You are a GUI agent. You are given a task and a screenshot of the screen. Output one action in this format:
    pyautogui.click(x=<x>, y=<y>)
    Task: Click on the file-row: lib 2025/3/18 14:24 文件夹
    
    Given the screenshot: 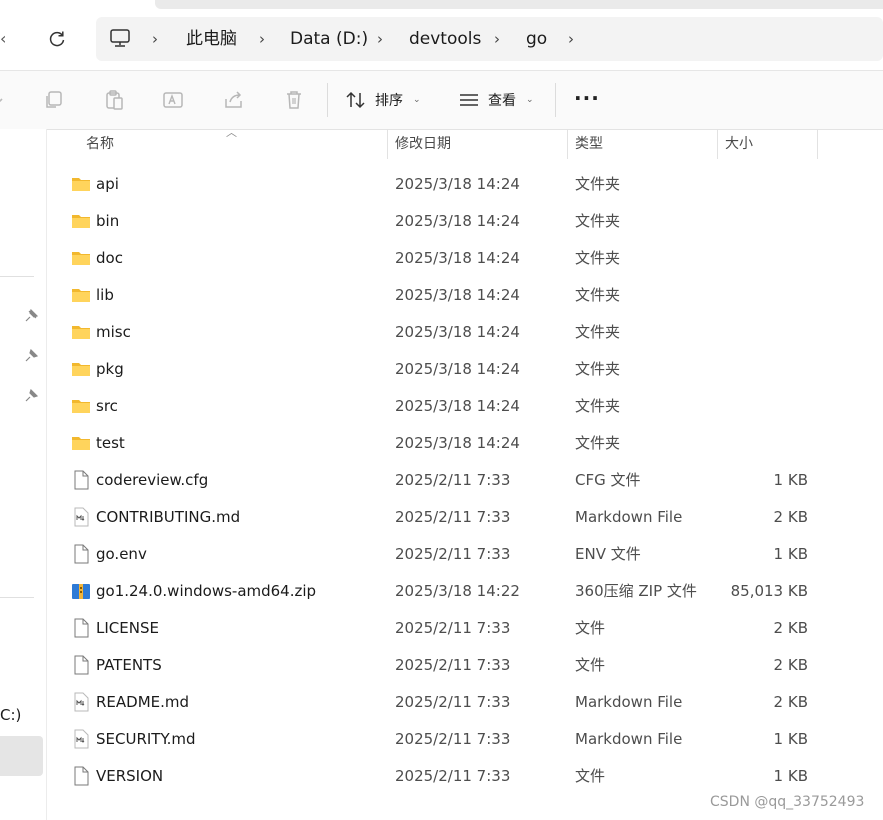 What is the action you would take?
    pyautogui.click(x=464, y=295)
    